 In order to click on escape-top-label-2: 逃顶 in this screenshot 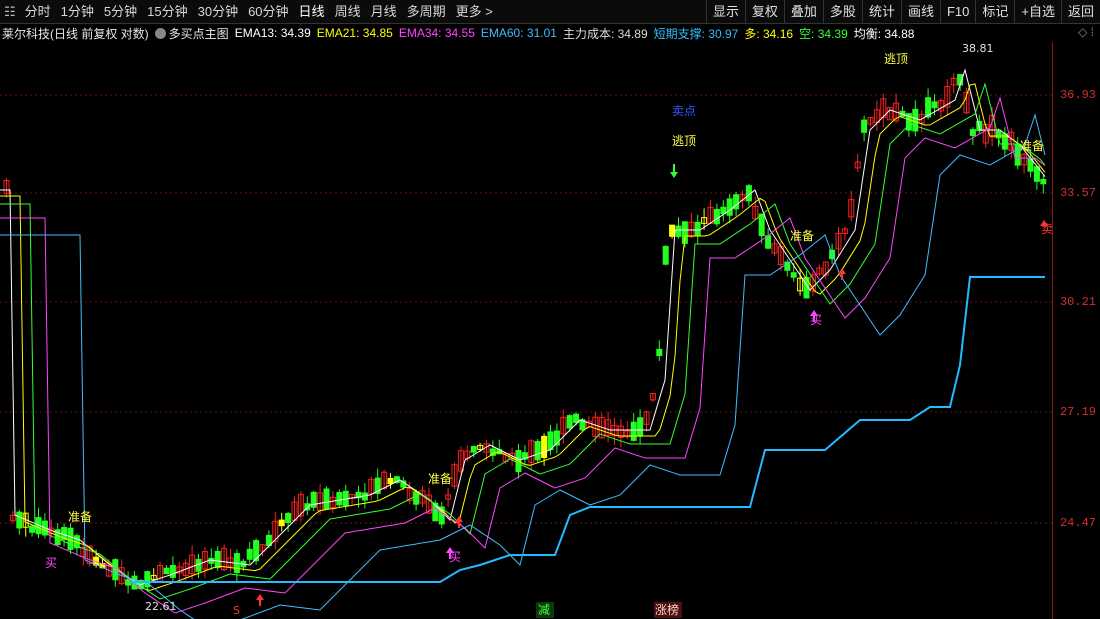, I will do `click(896, 59)`.